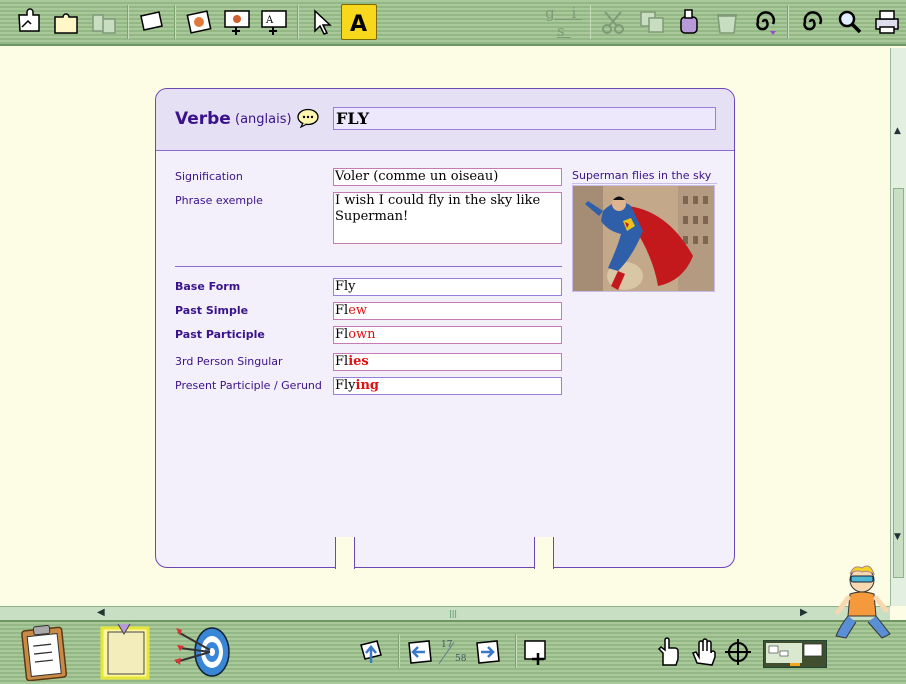 The image size is (906, 684). Describe the element at coordinates (812, 22) in the screenshot. I see `link-button` at that location.